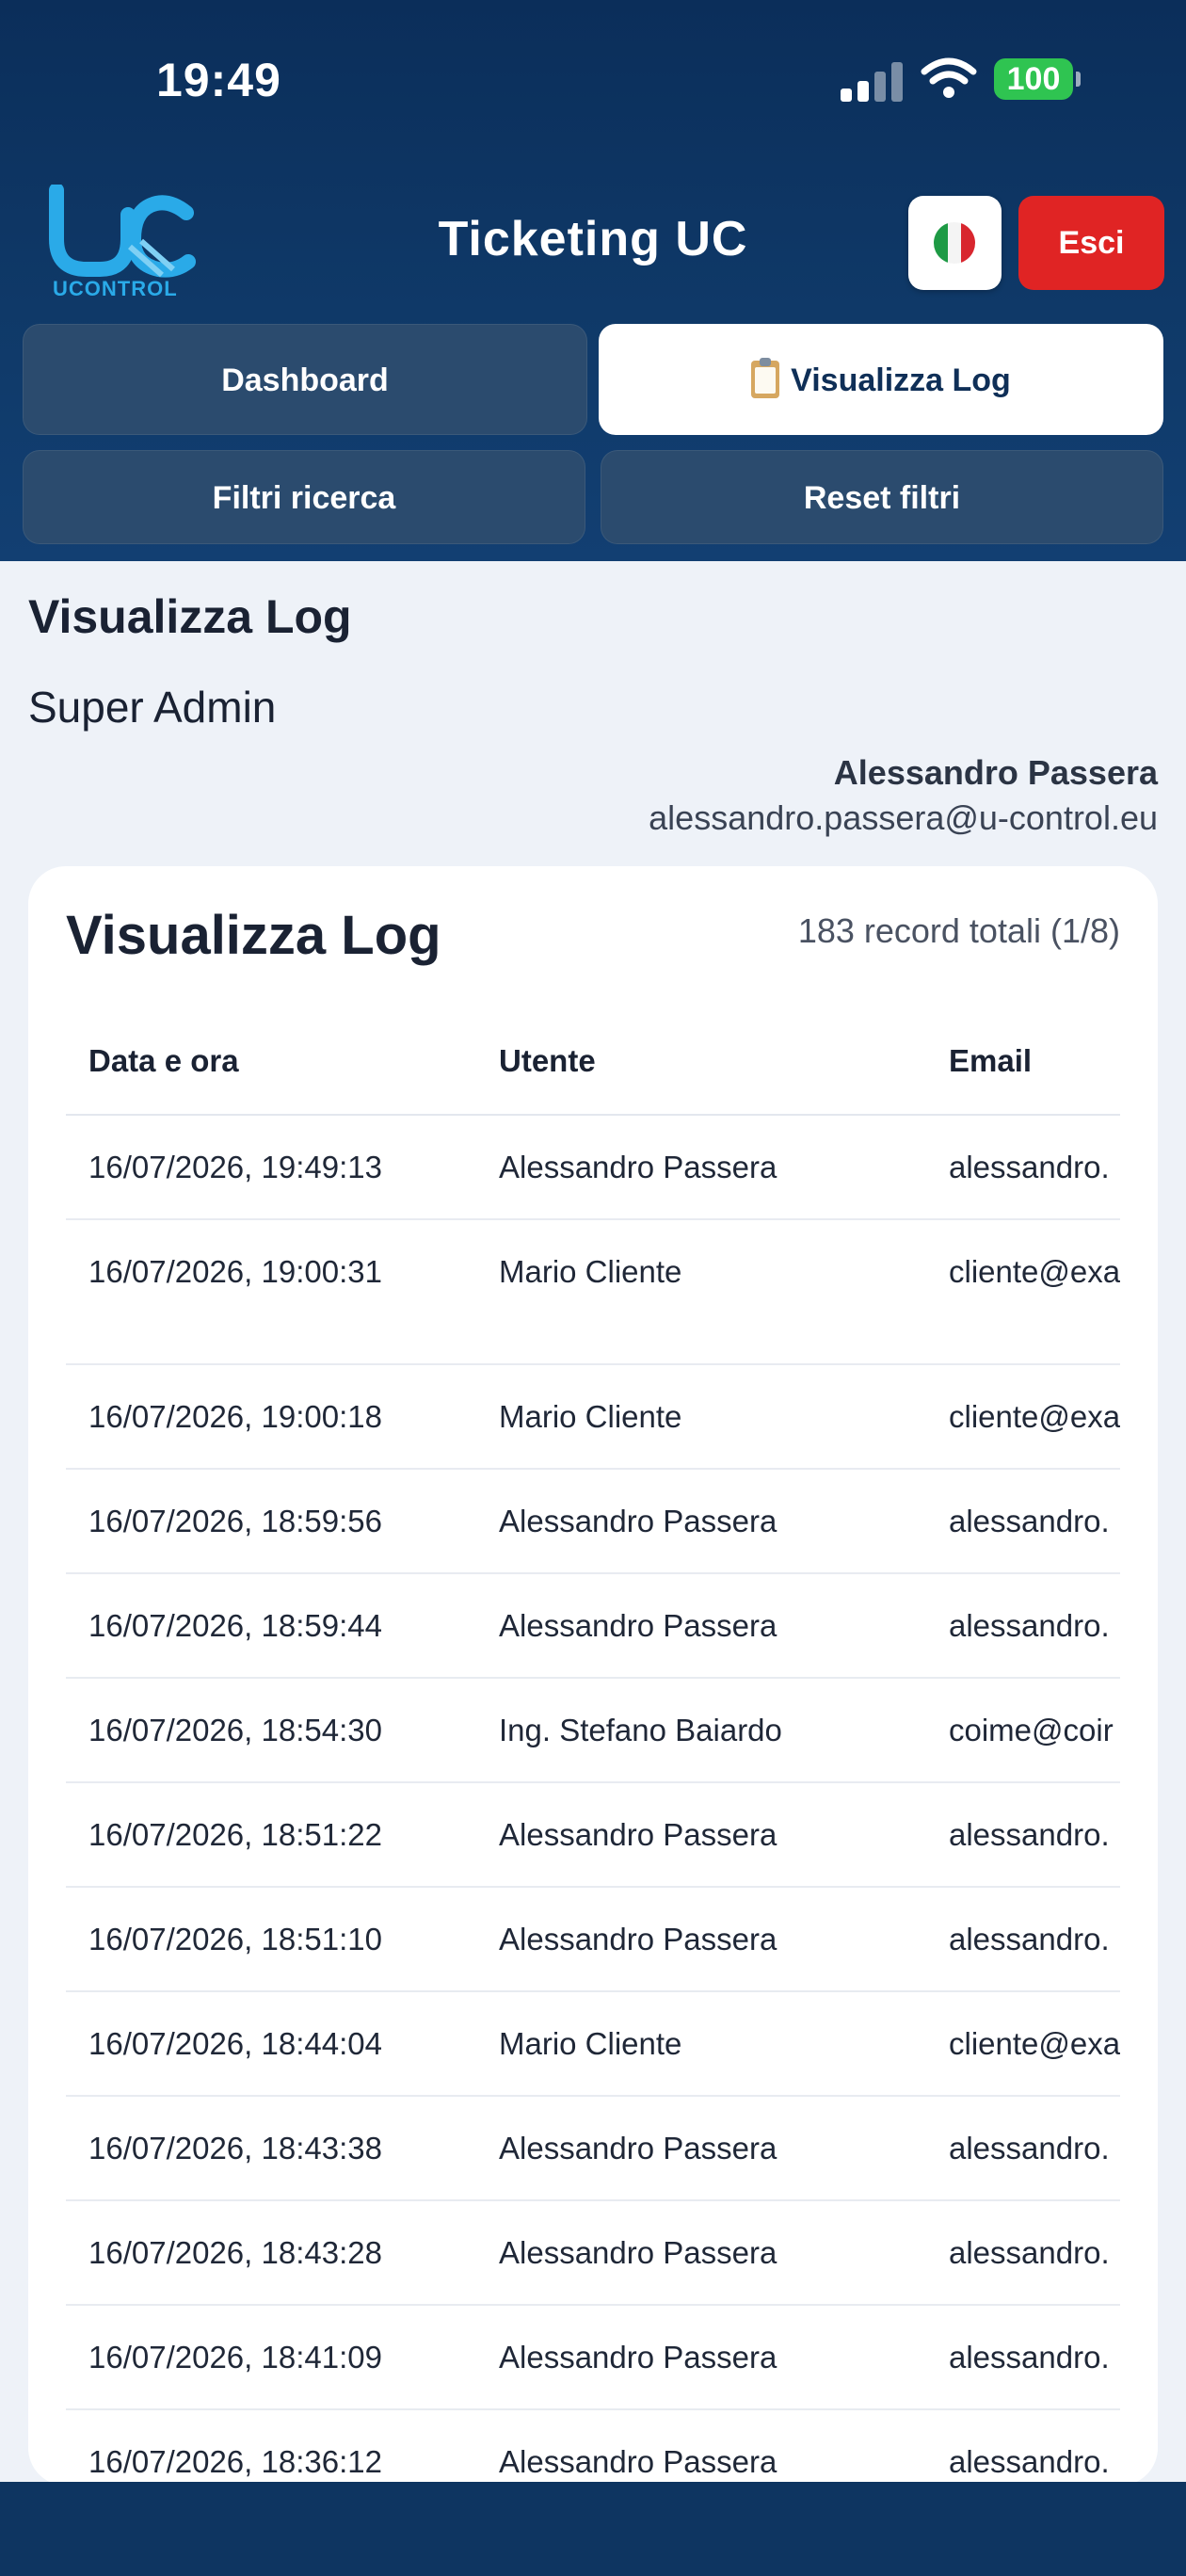 Image resolution: width=1186 pixels, height=2576 pixels. I want to click on search-filters-label: Filtri ricerca, so click(304, 498).